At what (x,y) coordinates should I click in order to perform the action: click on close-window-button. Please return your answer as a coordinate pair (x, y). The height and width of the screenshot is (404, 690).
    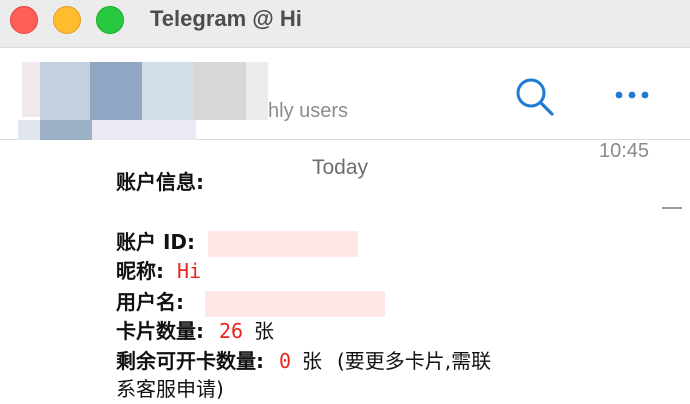
    Looking at the image, I should click on (24, 20).